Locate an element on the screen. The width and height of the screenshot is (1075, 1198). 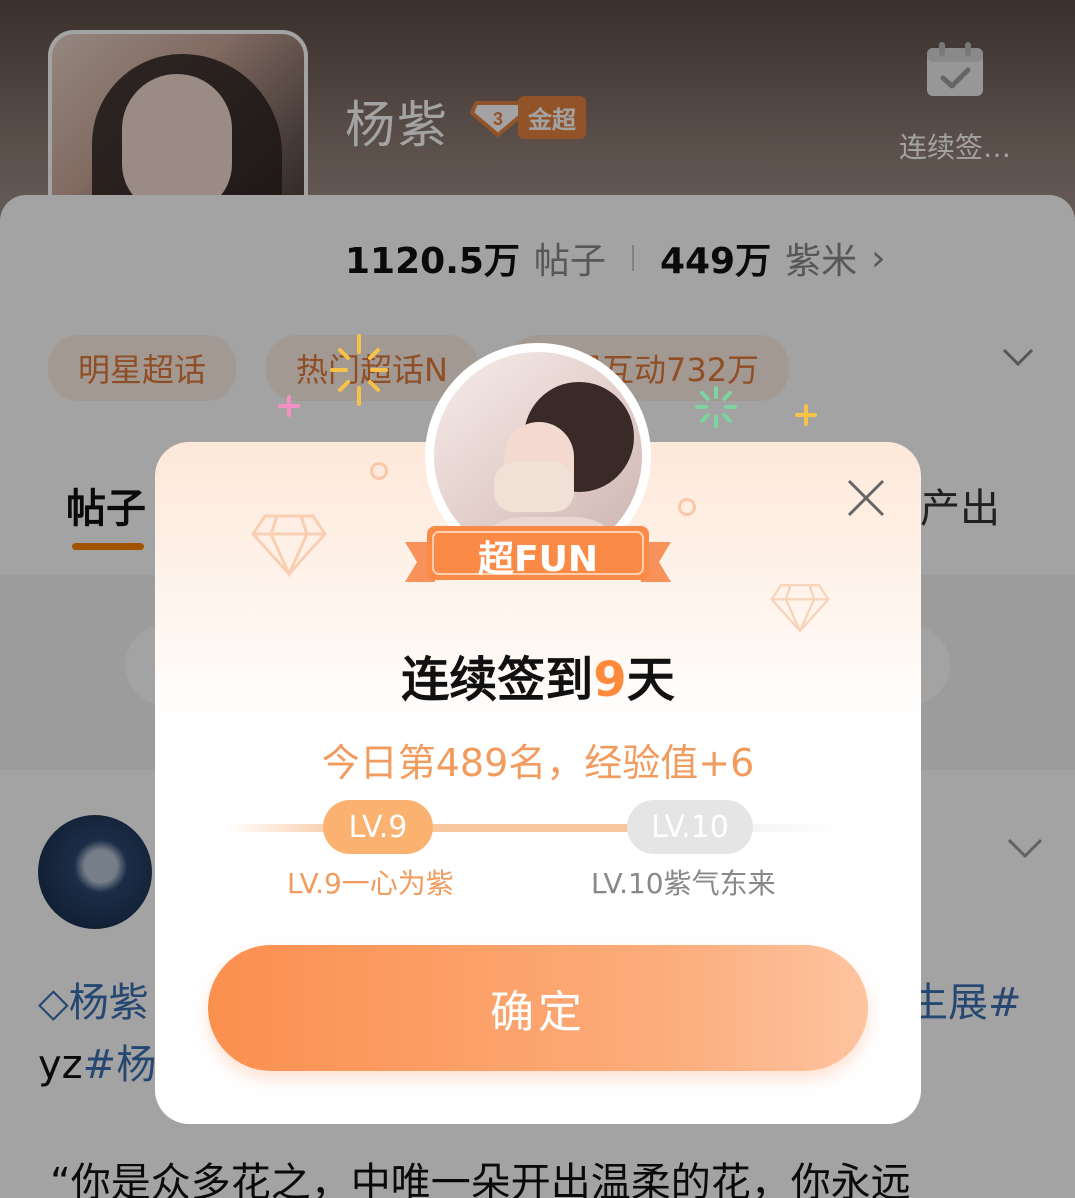
current-level-pill: LV.9 is located at coordinates (378, 827).